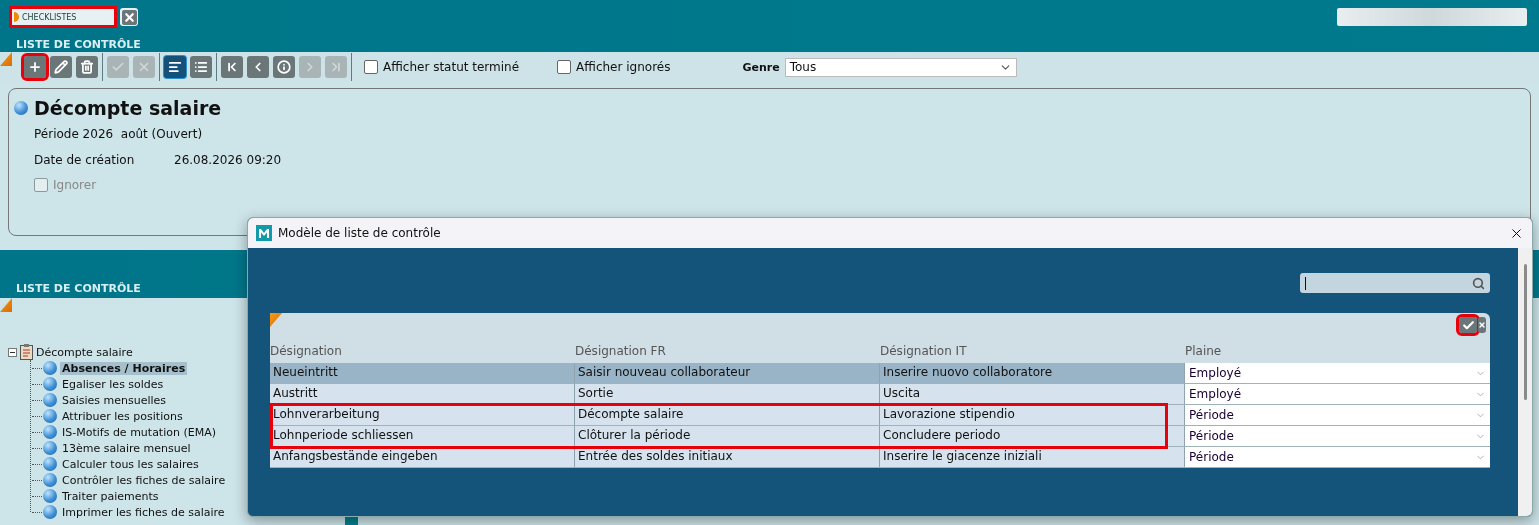 Image resolution: width=1539 pixels, height=525 pixels. I want to click on first-button, so click(232, 67).